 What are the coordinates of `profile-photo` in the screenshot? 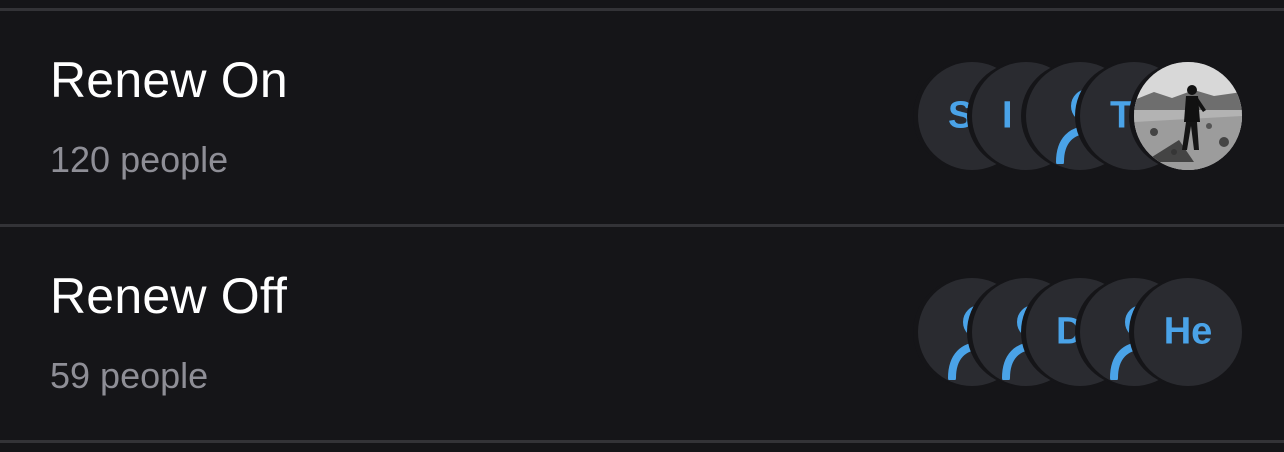 It's located at (1188, 116).